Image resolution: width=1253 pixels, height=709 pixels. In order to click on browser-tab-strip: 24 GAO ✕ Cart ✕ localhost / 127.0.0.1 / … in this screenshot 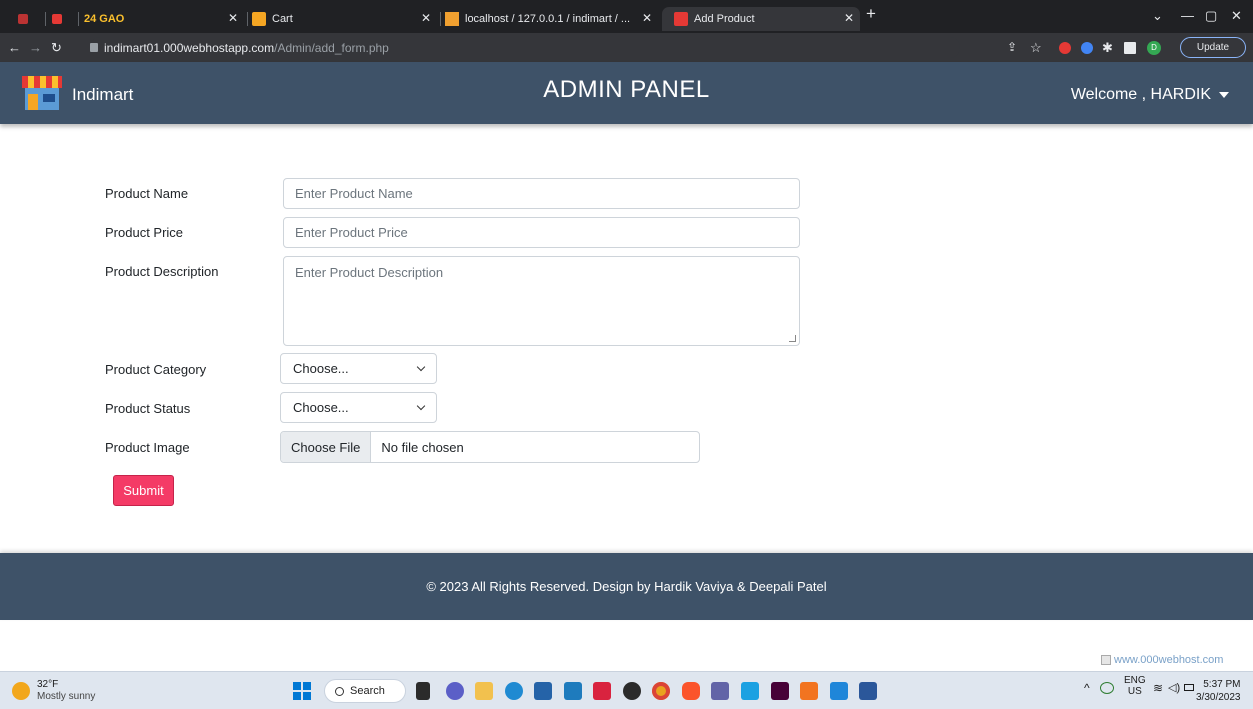, I will do `click(626, 16)`.